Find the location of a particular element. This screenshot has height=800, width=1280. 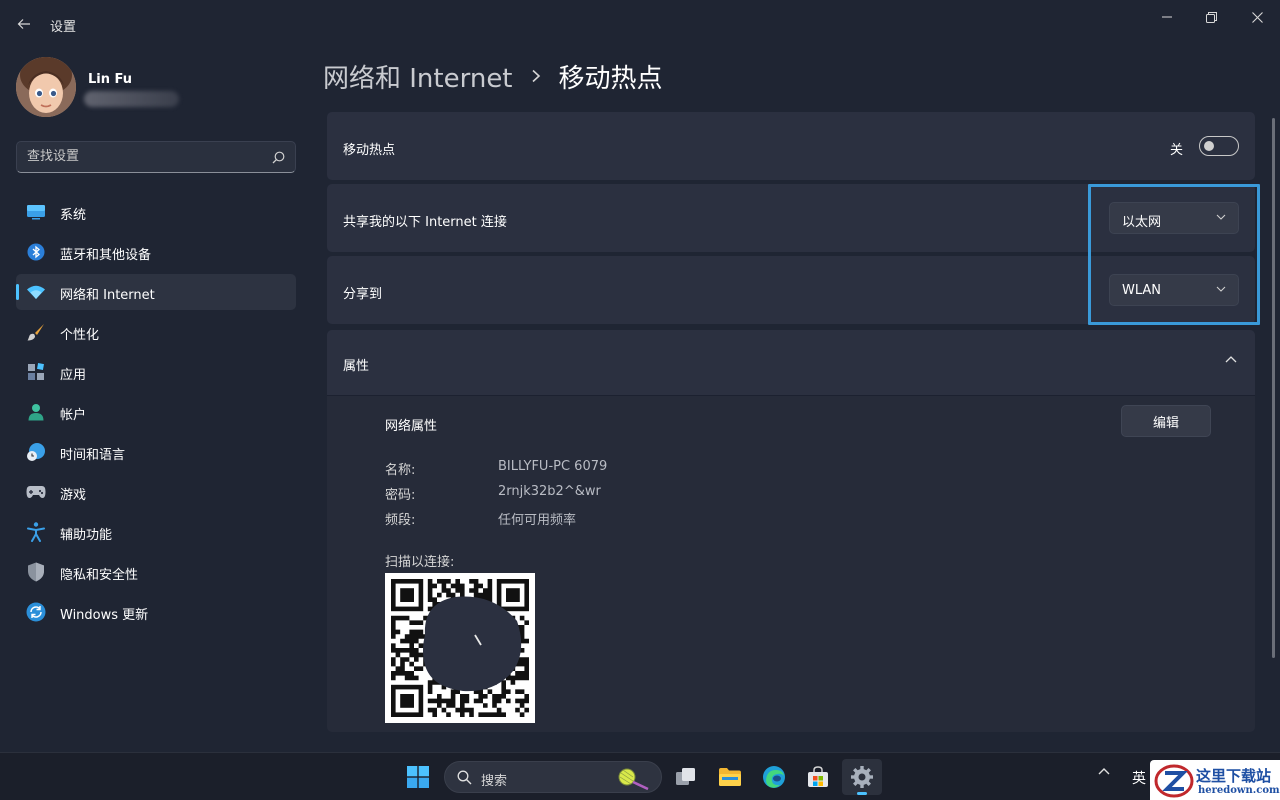

sidebar-item-time-language: 时间和语言 is located at coordinates (156, 452).